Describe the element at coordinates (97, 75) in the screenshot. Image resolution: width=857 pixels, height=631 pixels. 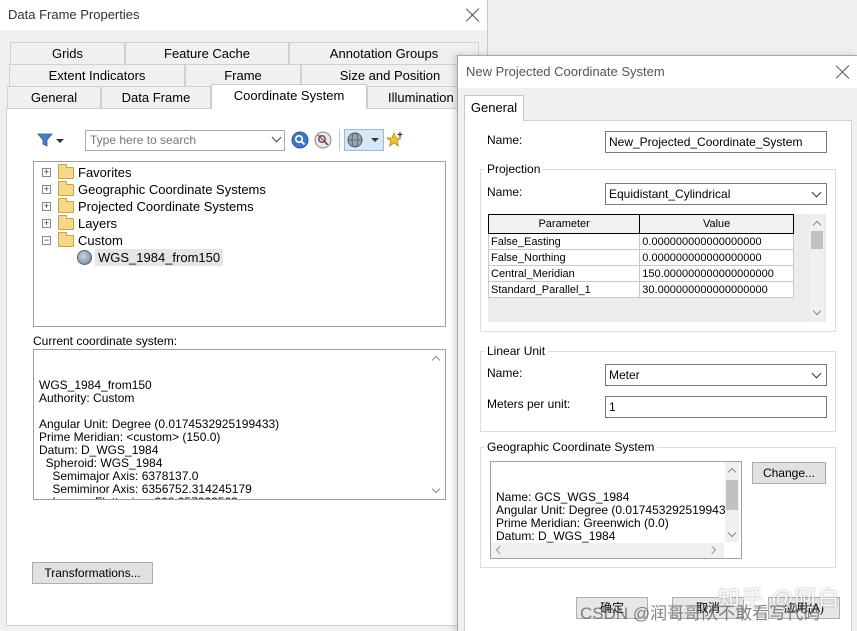
I see `tab-extent-indicators: Extent Indicators` at that location.